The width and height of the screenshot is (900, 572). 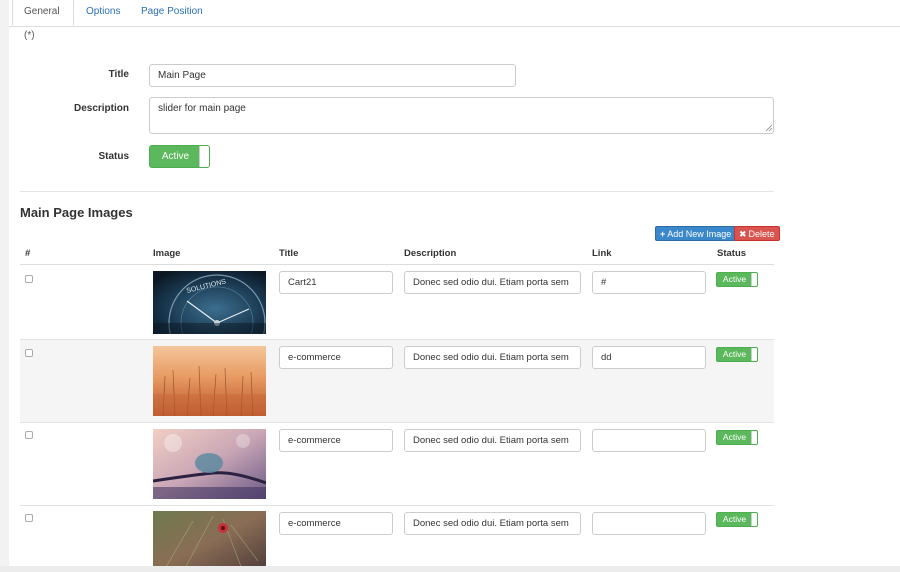 What do you see at coordinates (103, 13) in the screenshot?
I see `tab-options: Options` at bounding box center [103, 13].